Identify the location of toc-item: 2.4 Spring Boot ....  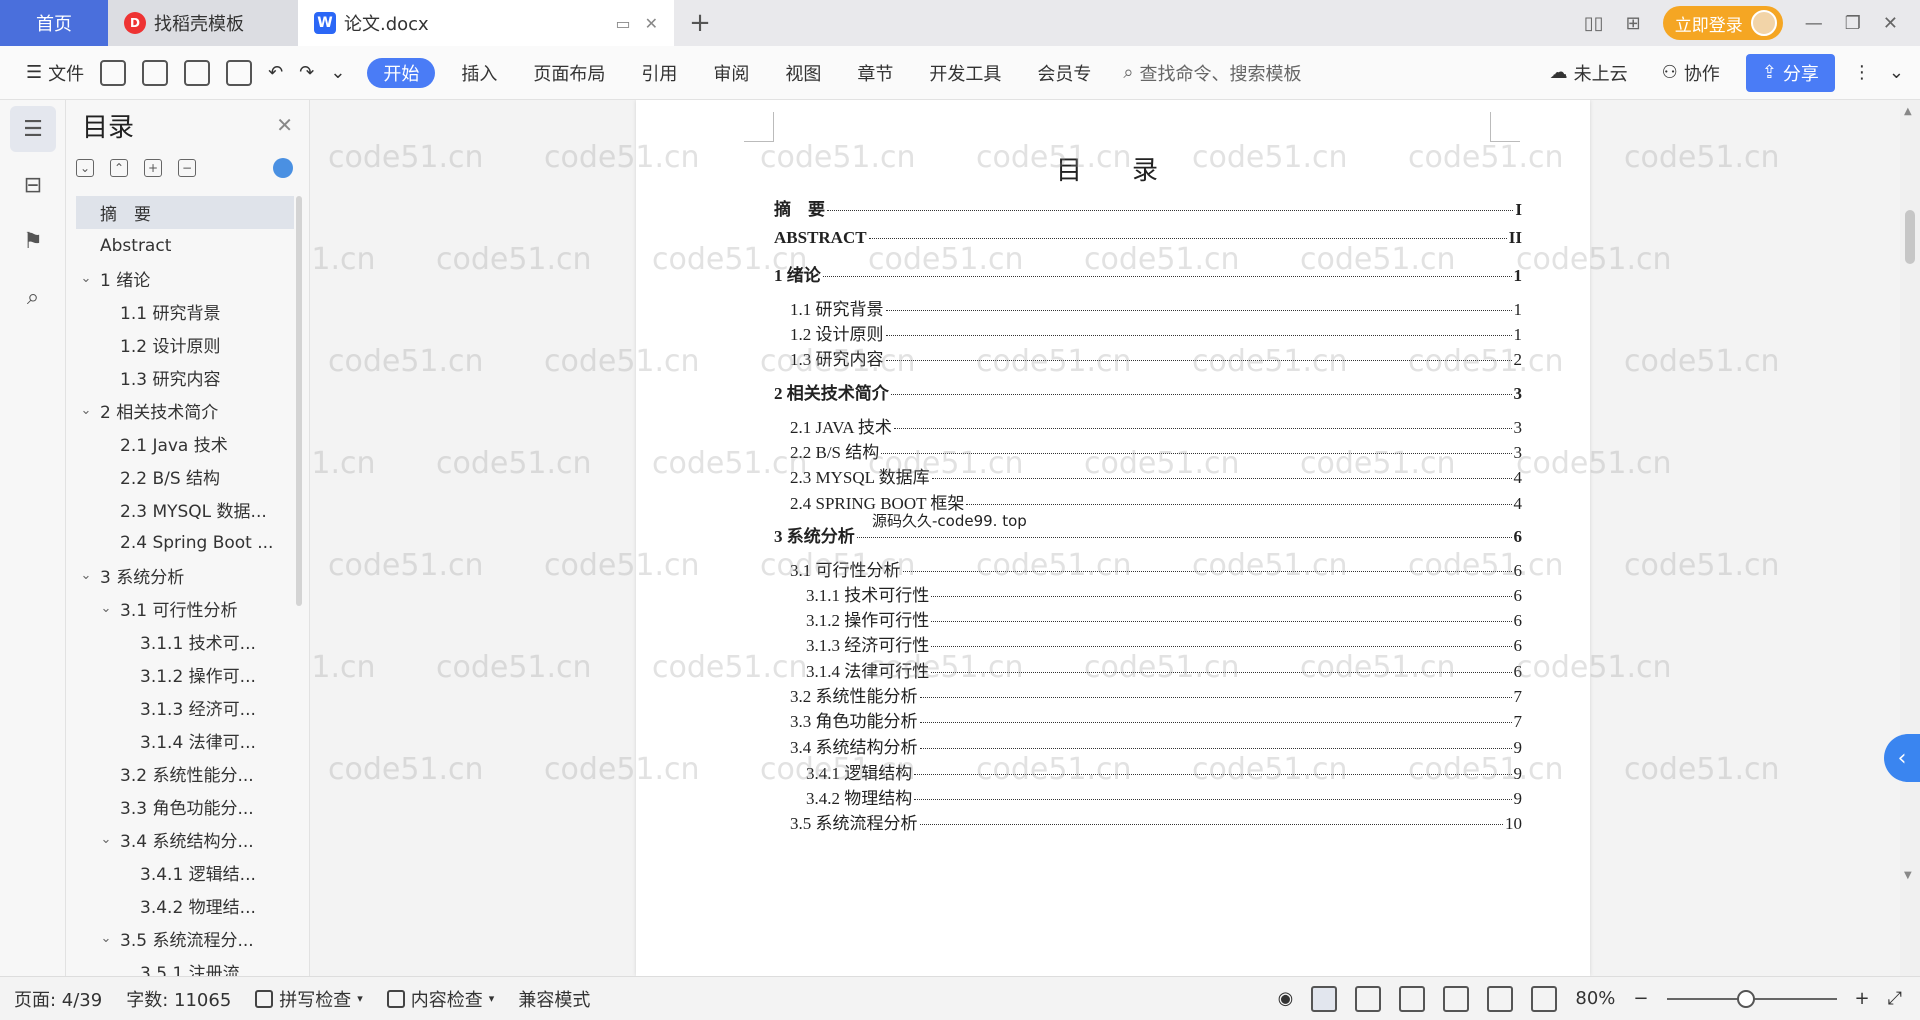
(185, 542).